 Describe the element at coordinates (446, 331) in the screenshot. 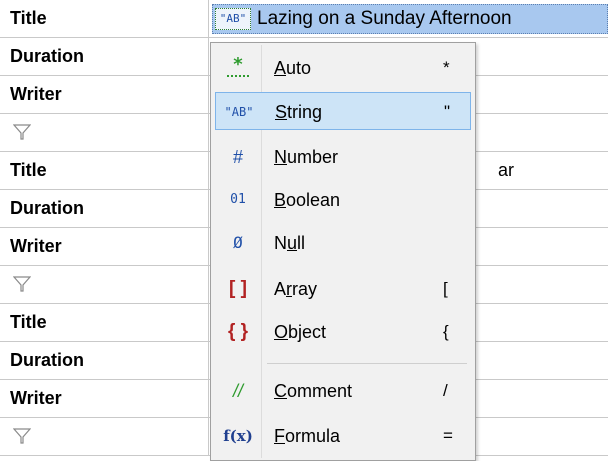

I see `menu-item-shortcut: {` at that location.